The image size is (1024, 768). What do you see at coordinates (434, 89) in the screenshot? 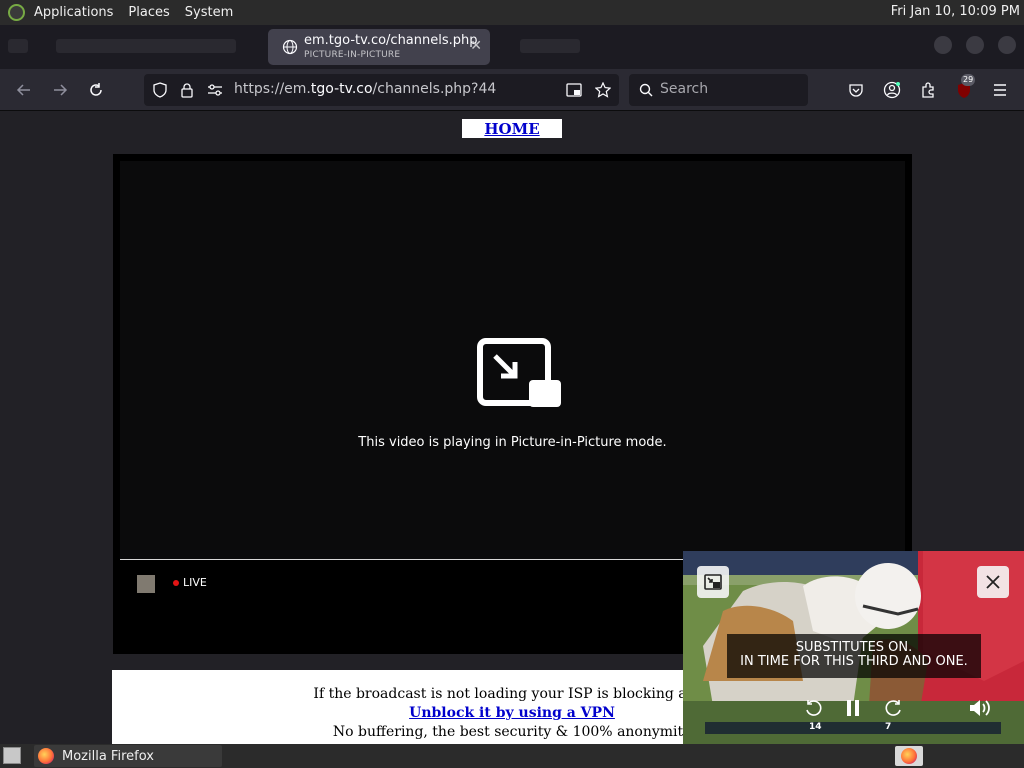
I see `url-path: /channels.php?44` at bounding box center [434, 89].